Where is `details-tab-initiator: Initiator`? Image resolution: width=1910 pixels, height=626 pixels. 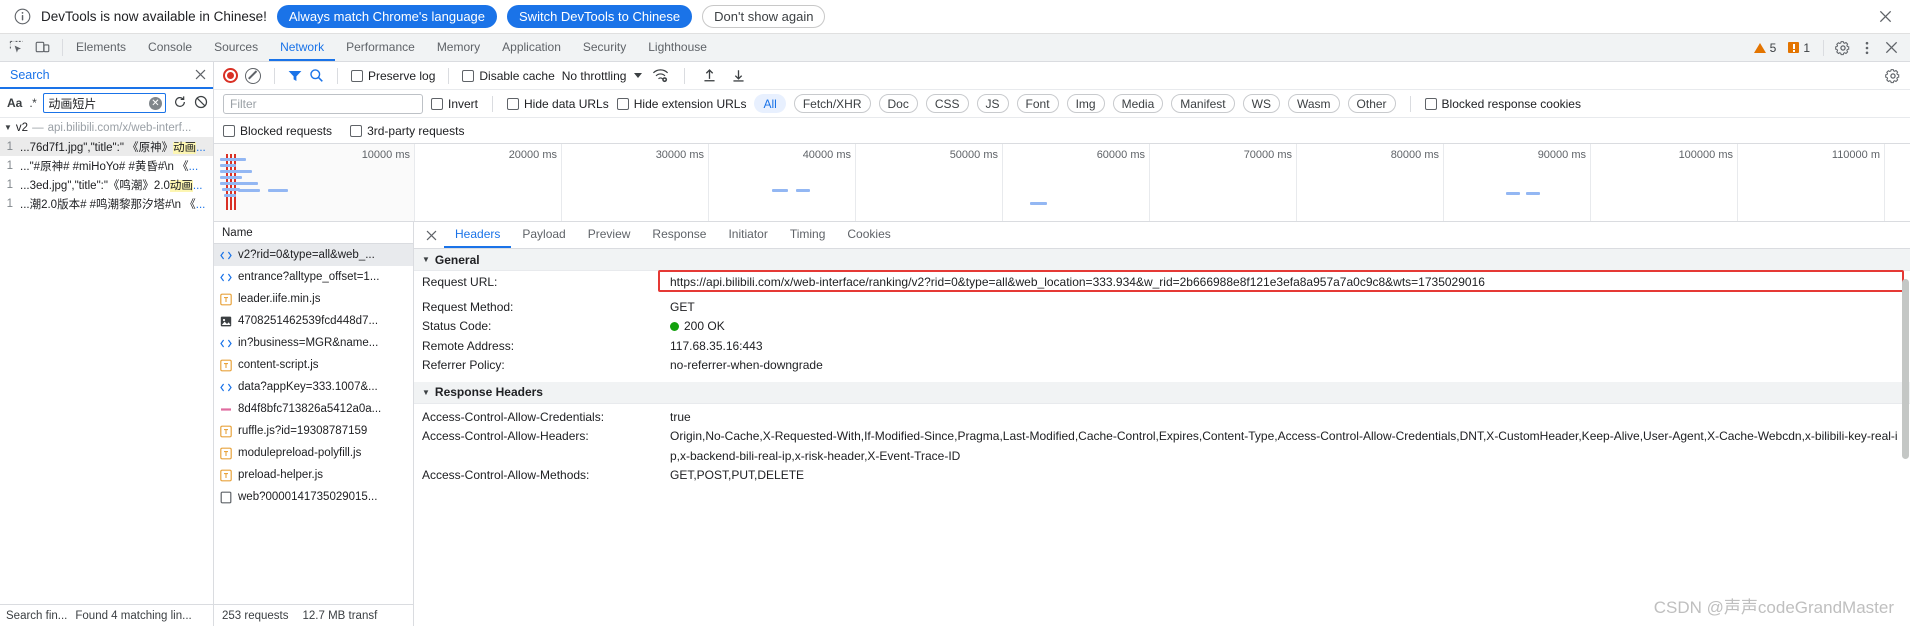 details-tab-initiator: Initiator is located at coordinates (747, 235).